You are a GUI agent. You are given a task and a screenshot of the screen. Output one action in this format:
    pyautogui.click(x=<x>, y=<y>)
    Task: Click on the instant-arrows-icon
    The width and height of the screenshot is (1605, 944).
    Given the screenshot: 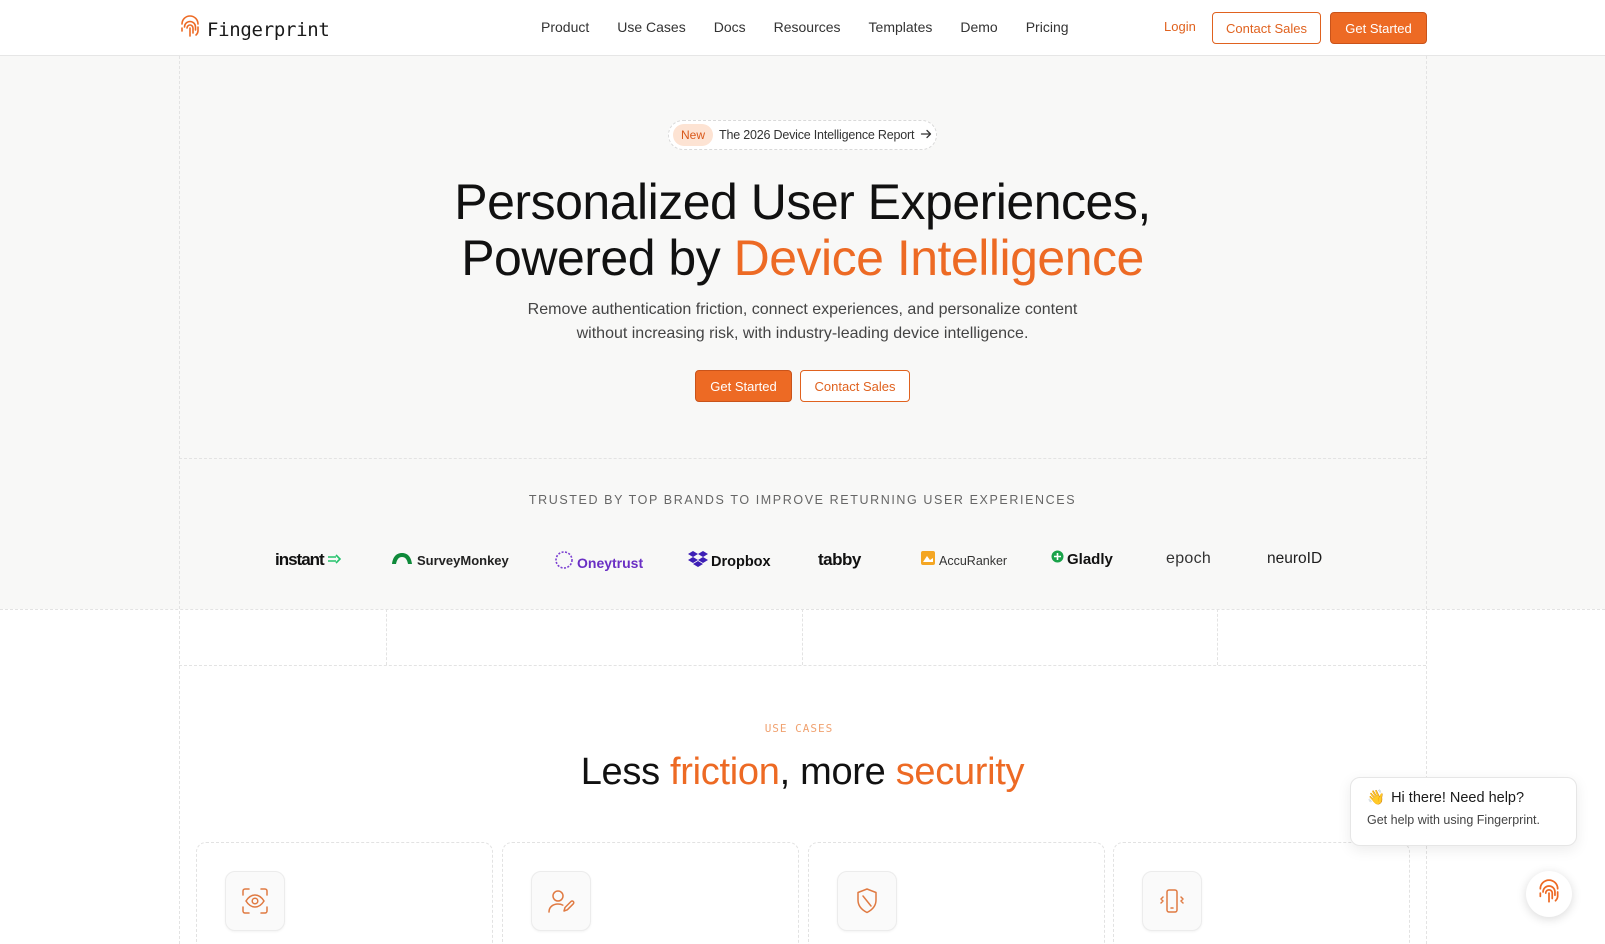 What is the action you would take?
    pyautogui.click(x=334, y=560)
    